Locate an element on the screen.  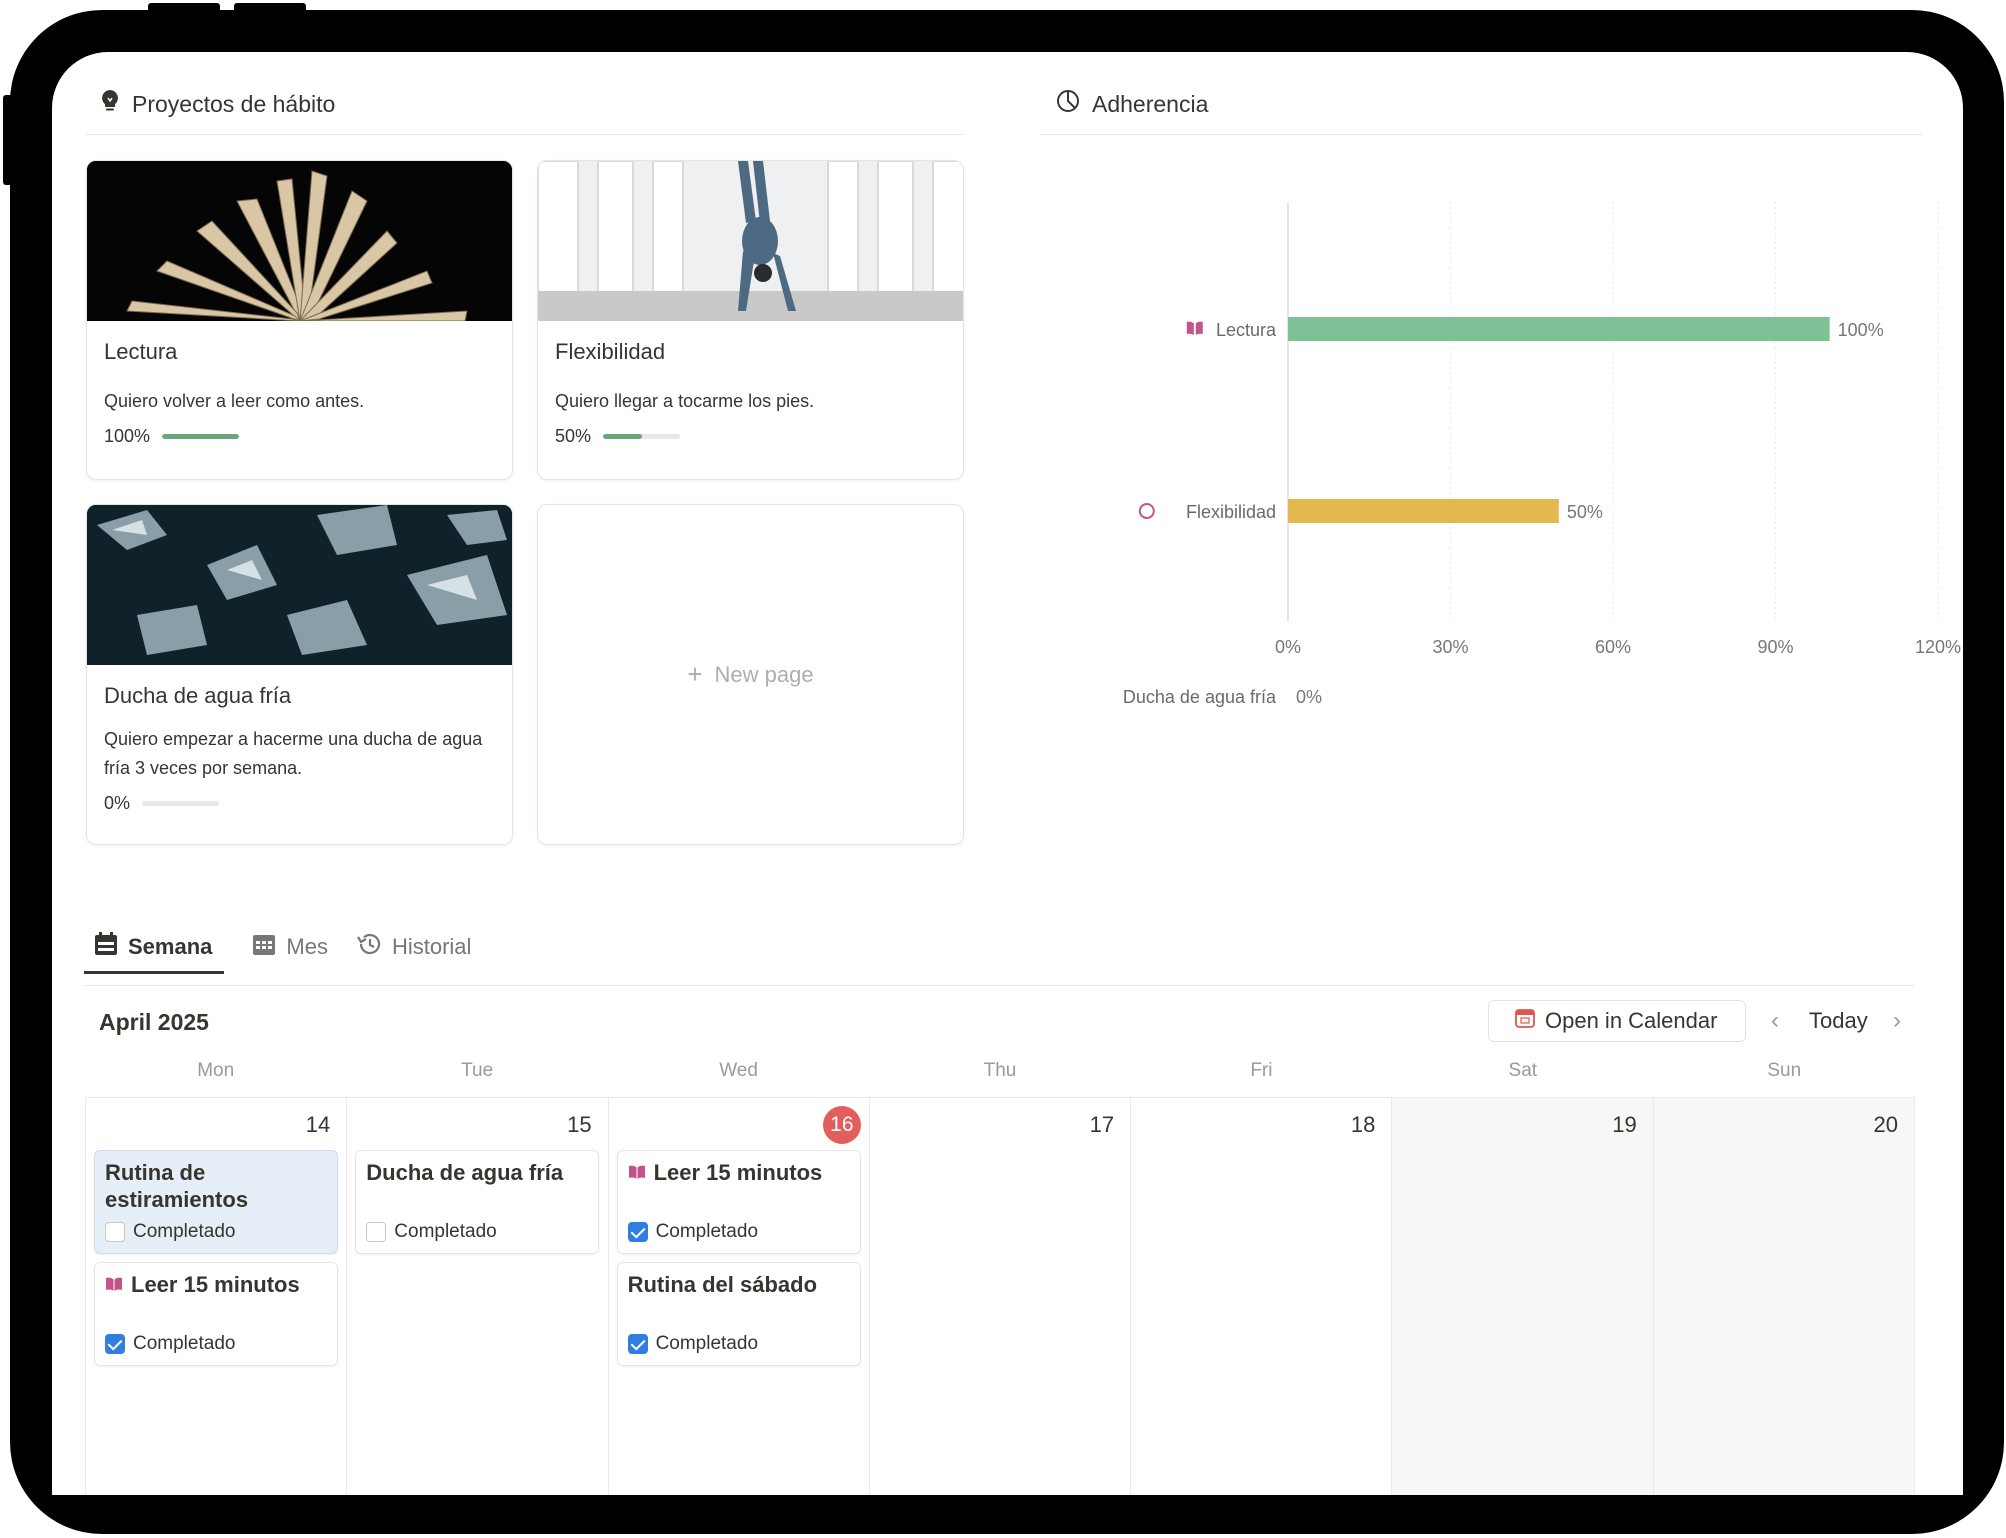
weekday-label: Mon is located at coordinates (216, 1070).